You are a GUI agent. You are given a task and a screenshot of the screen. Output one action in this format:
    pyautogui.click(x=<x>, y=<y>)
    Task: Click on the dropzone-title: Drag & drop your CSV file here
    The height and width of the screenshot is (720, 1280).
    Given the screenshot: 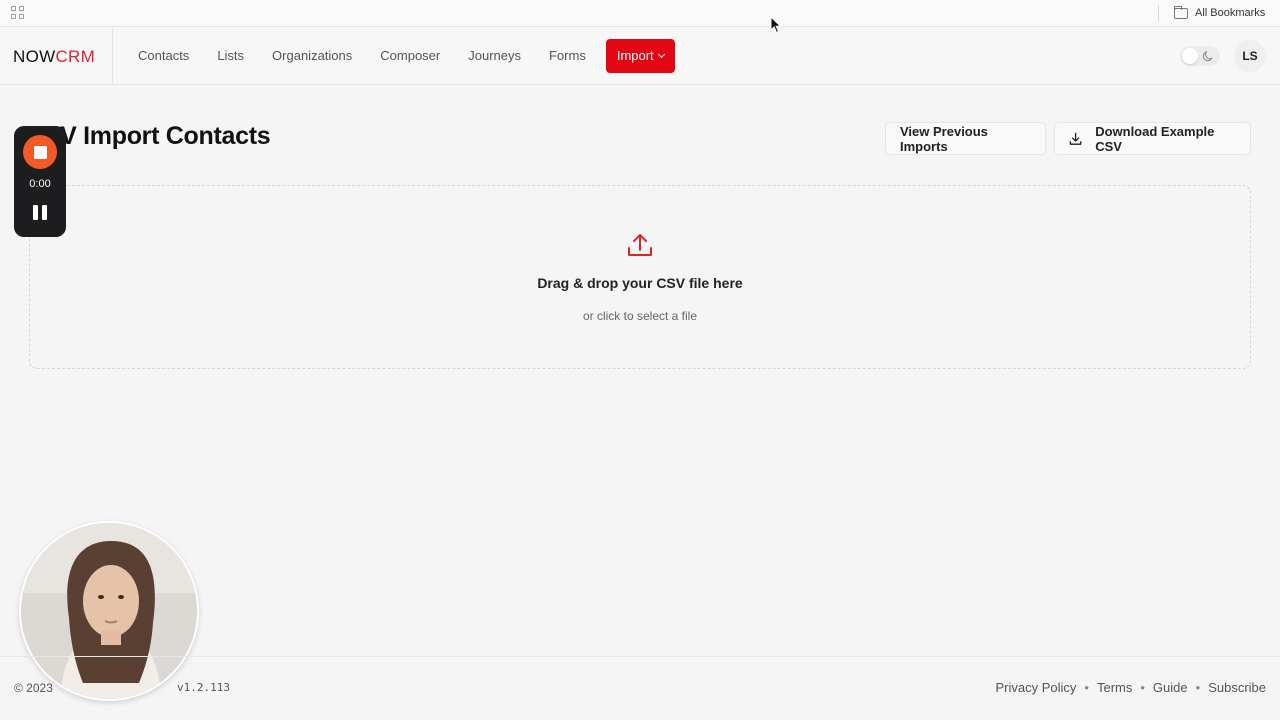 What is the action you would take?
    pyautogui.click(x=640, y=283)
    